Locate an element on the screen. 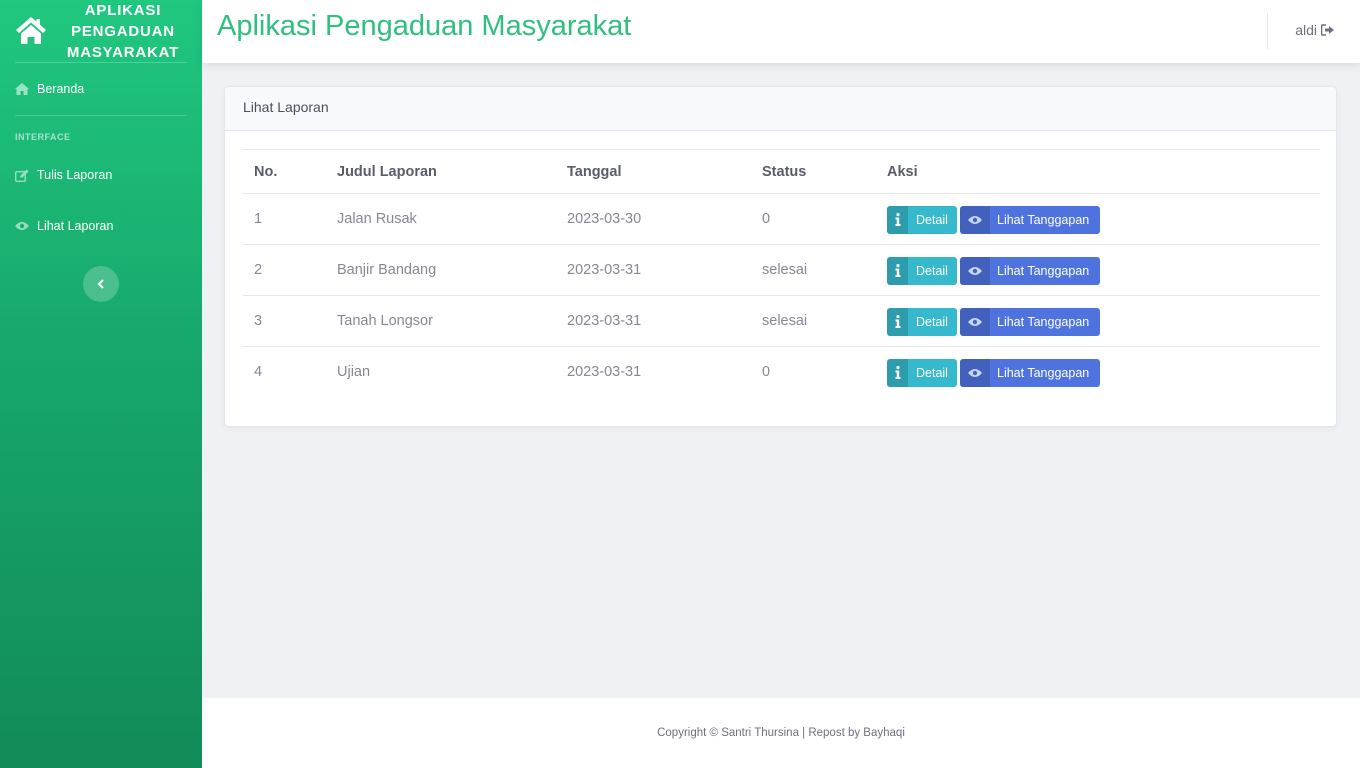 The image size is (1360, 768). sidebar-brand: APLIKASI PENGADUAN MASYARAKAT is located at coordinates (101, 31).